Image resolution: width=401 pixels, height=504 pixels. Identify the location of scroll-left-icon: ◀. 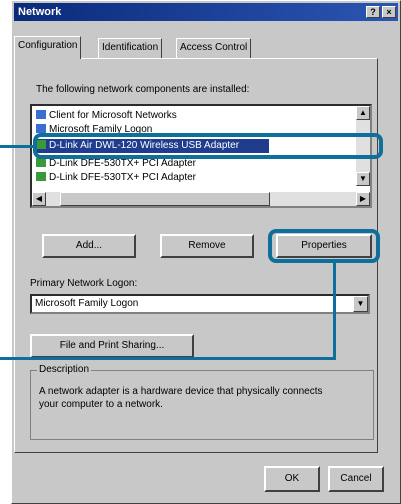
(39, 199).